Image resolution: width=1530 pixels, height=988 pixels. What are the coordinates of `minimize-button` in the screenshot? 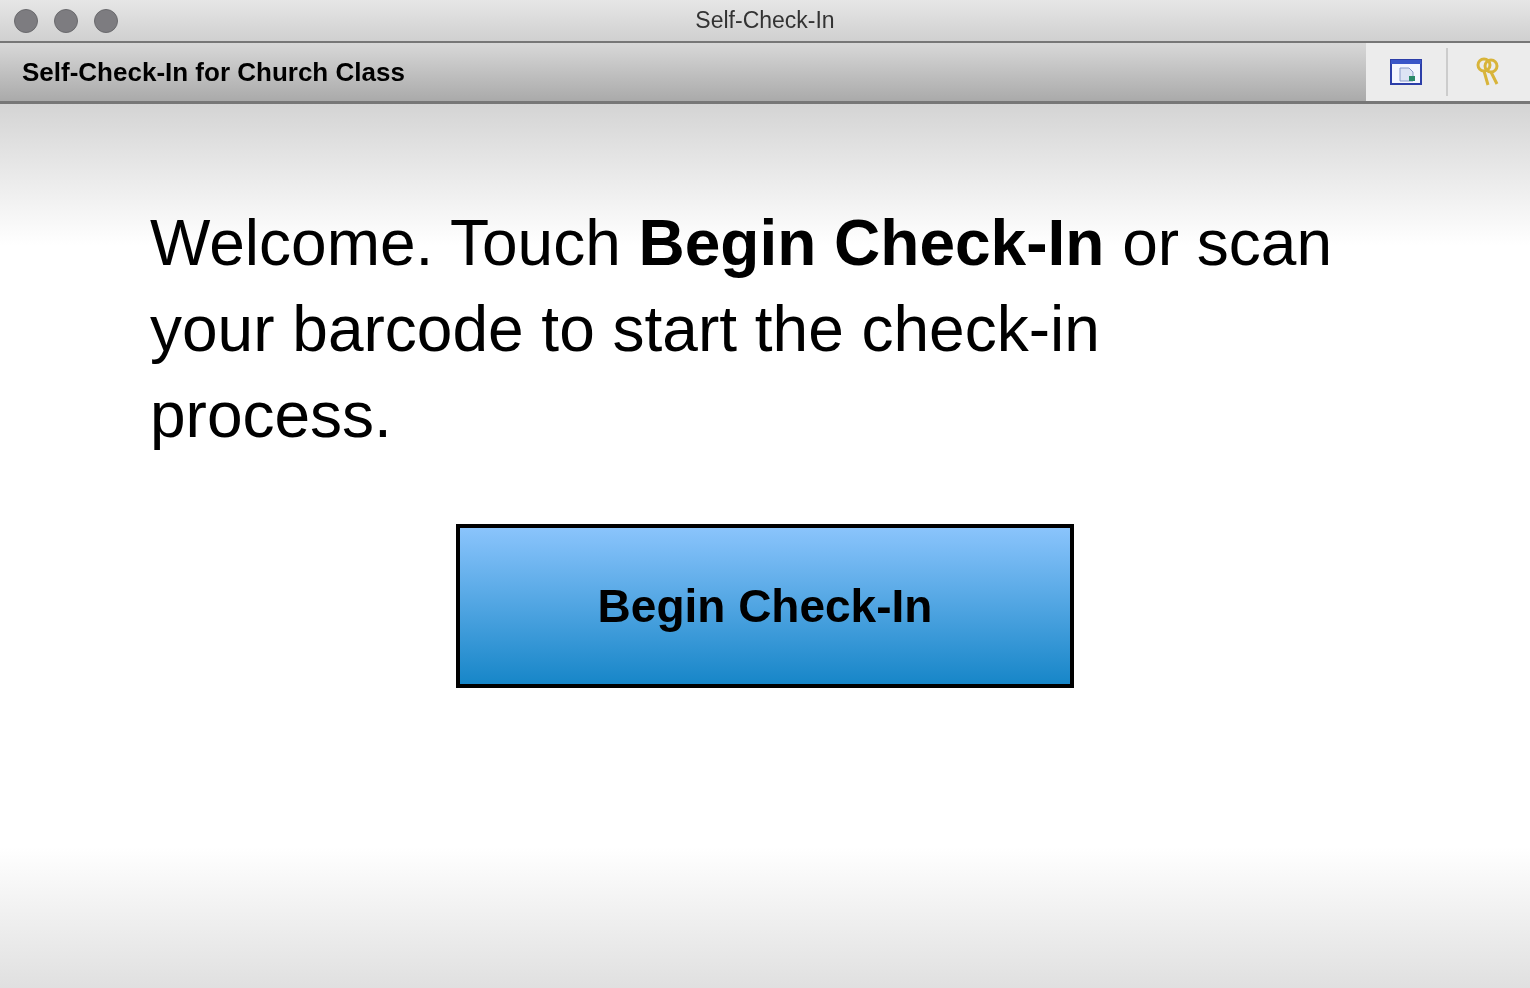 It's located at (66, 20).